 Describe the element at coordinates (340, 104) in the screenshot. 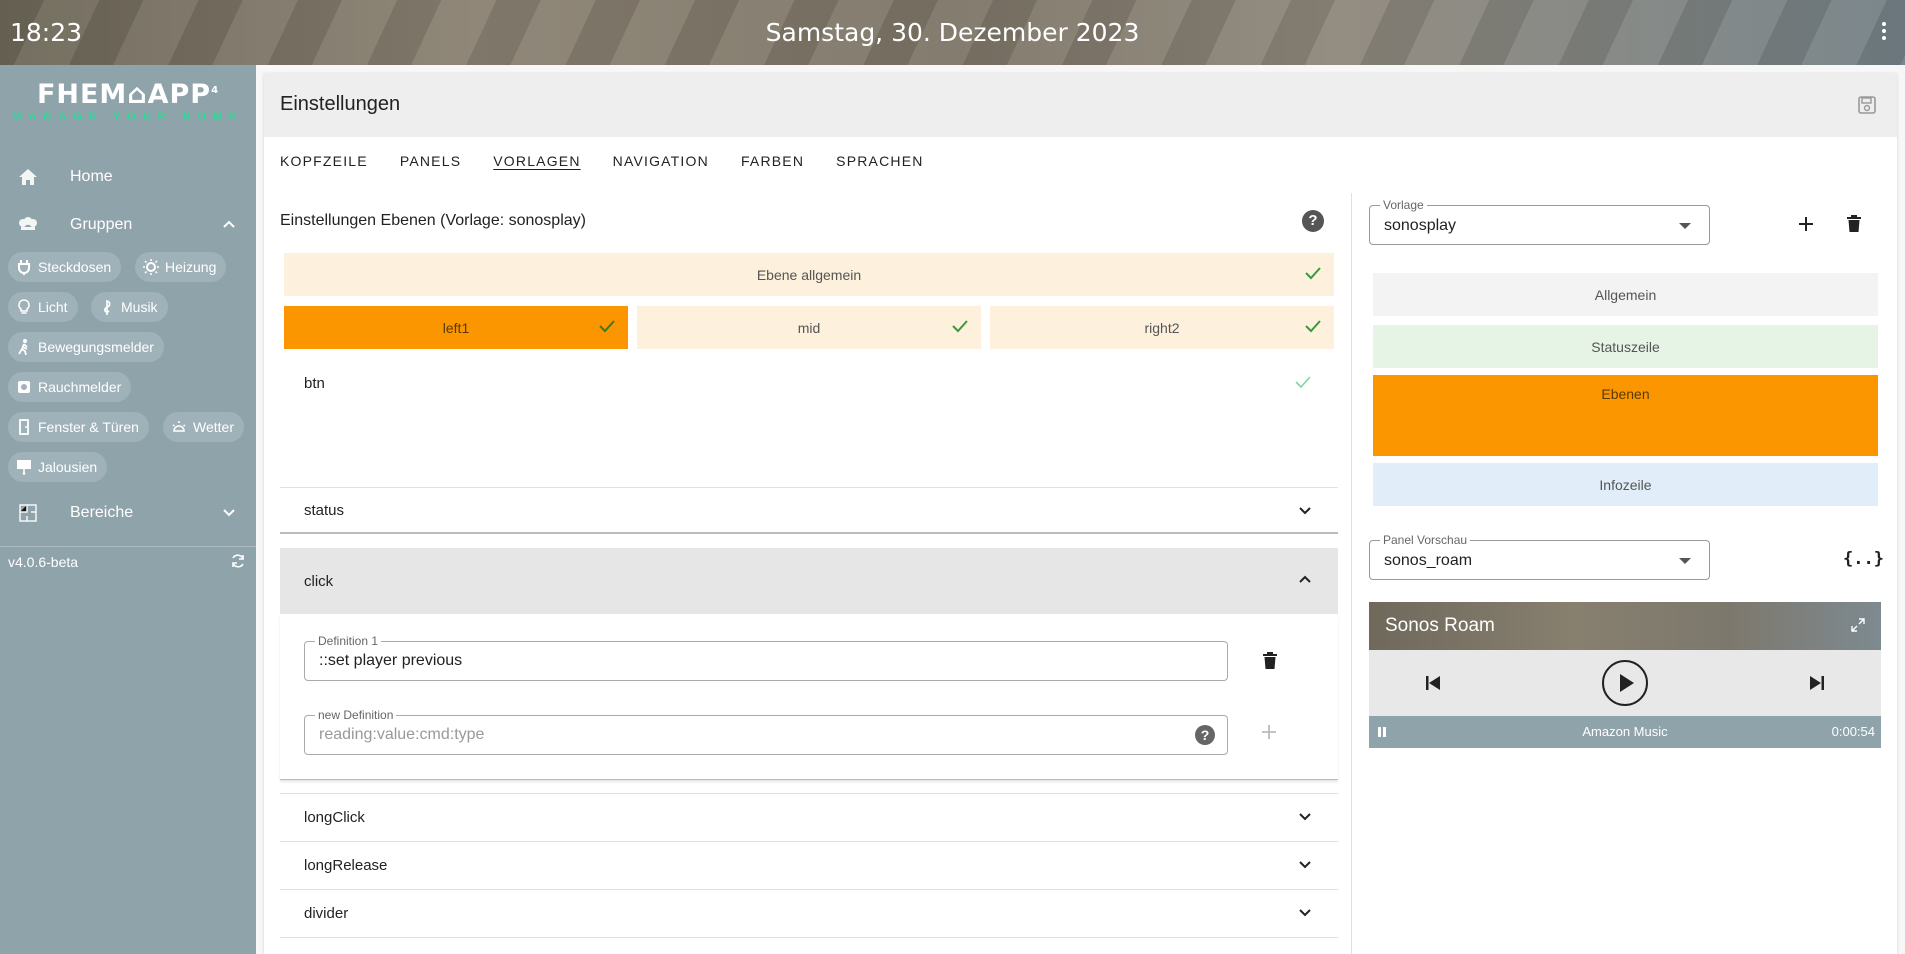

I see `page-title: Einstellungen` at that location.